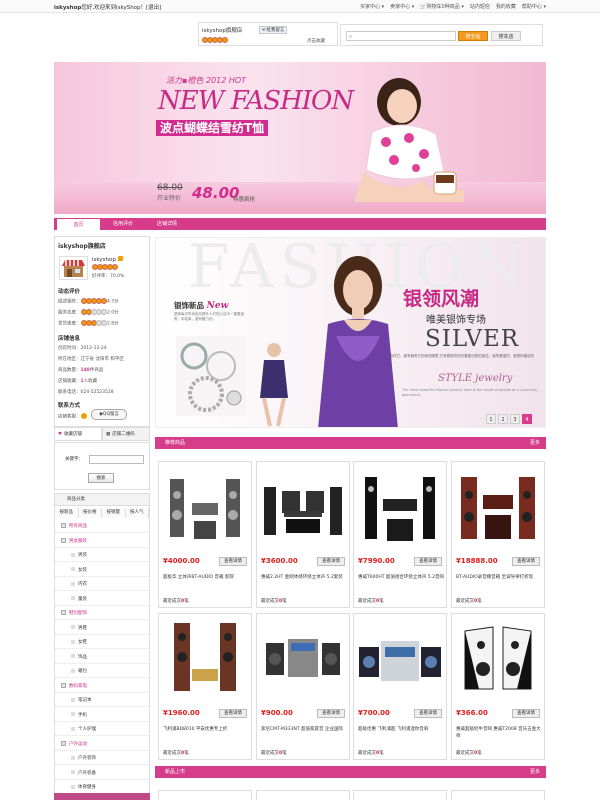 Image resolution: width=600 pixels, height=800 pixels. I want to click on banner-old-price: 68.00, so click(170, 188).